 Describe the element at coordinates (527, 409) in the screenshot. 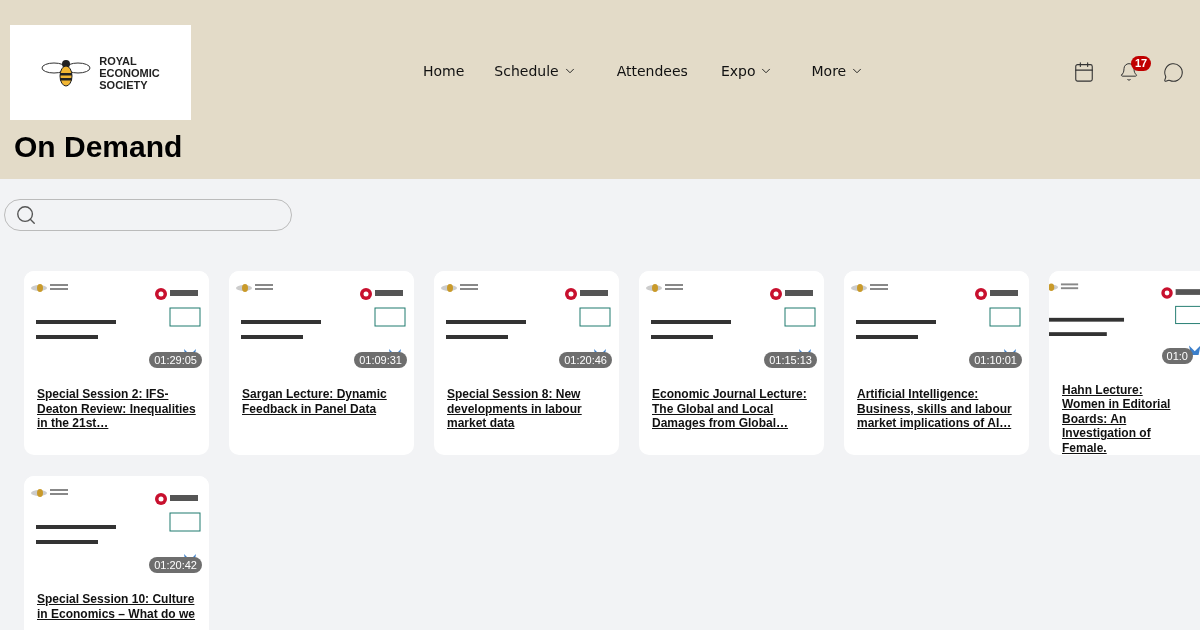

I see `session-title: Special Session 8: New developments in labour market data` at that location.